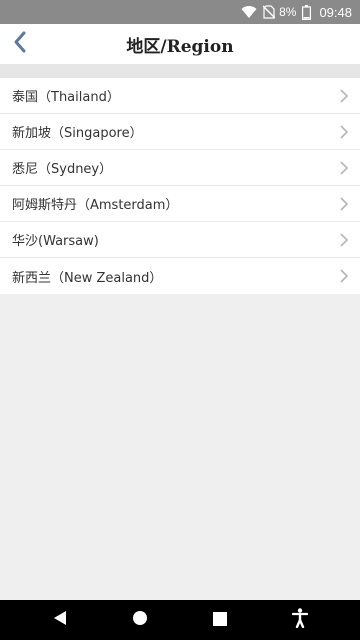  What do you see at coordinates (66, 97) in the screenshot?
I see `region-label: 泰国（Thailand）` at bounding box center [66, 97].